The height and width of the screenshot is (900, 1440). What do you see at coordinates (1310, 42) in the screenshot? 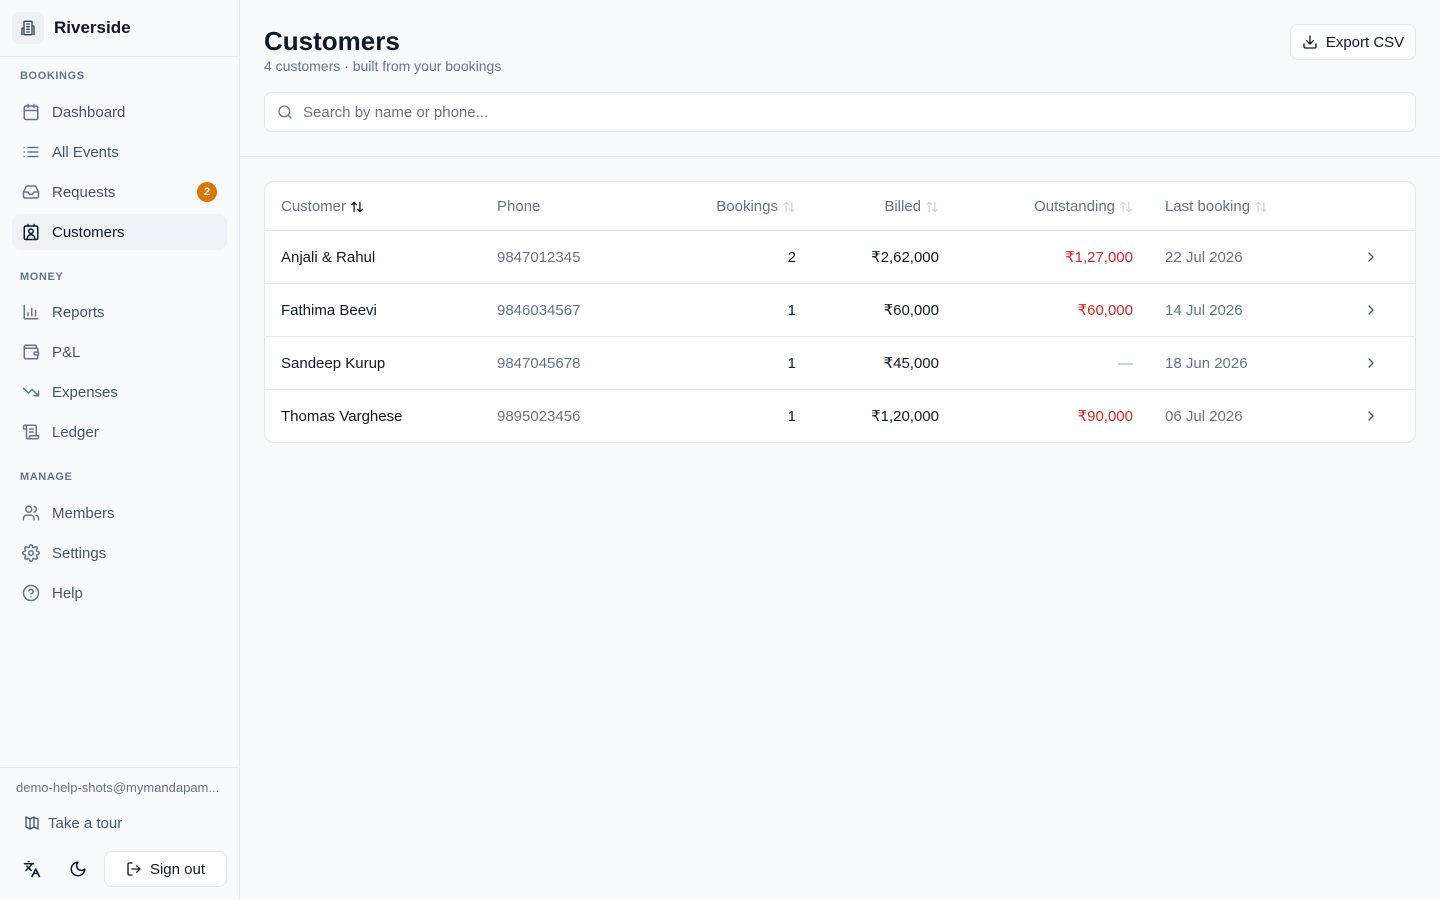
I see `download-icon` at bounding box center [1310, 42].